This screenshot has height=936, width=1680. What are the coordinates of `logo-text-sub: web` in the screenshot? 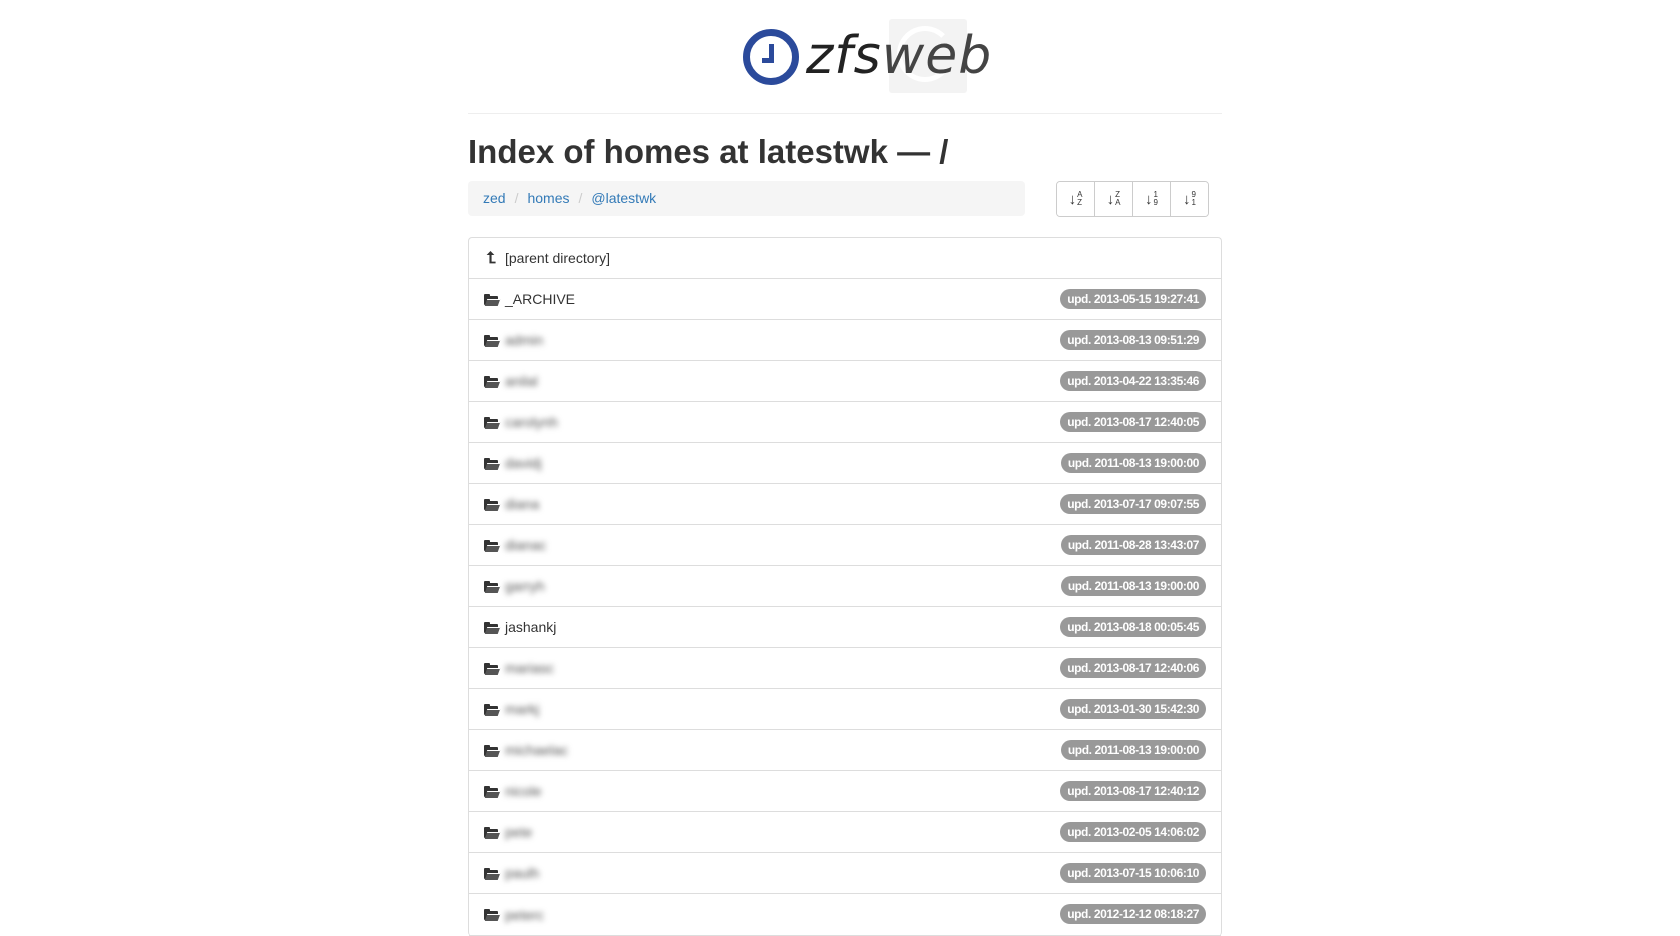 It's located at (937, 56).